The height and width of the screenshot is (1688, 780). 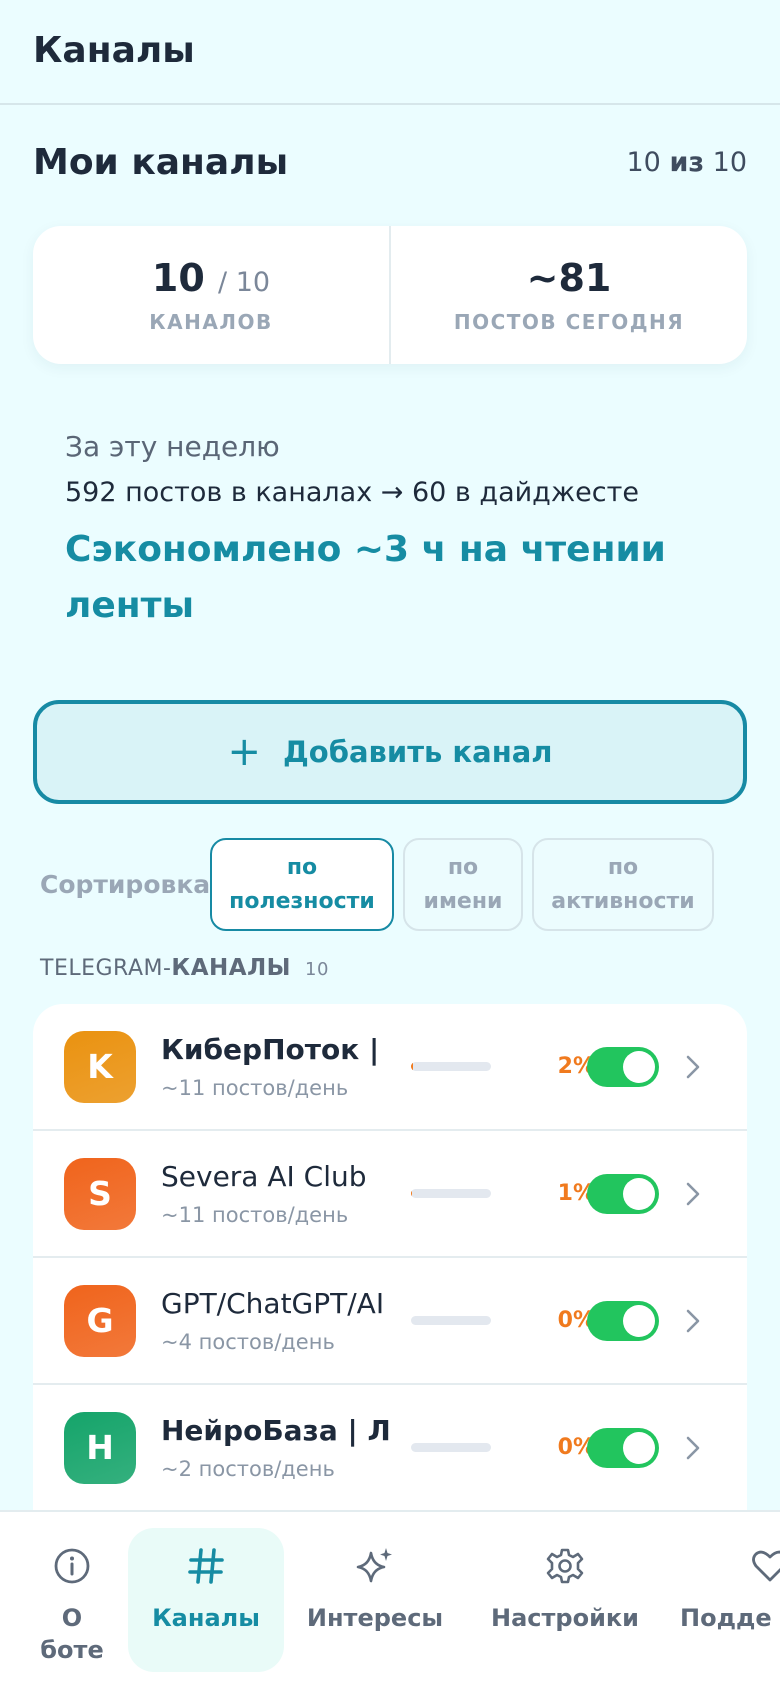 What do you see at coordinates (172, 446) in the screenshot?
I see `week-label: За эту неделю` at bounding box center [172, 446].